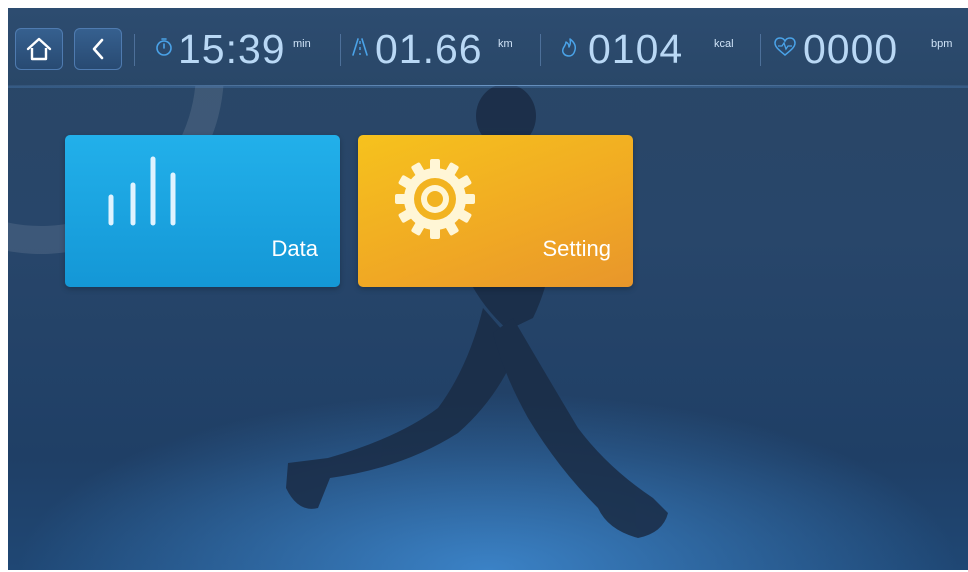 The height and width of the screenshot is (572, 968). What do you see at coordinates (435, 199) in the screenshot?
I see `gear-icon` at bounding box center [435, 199].